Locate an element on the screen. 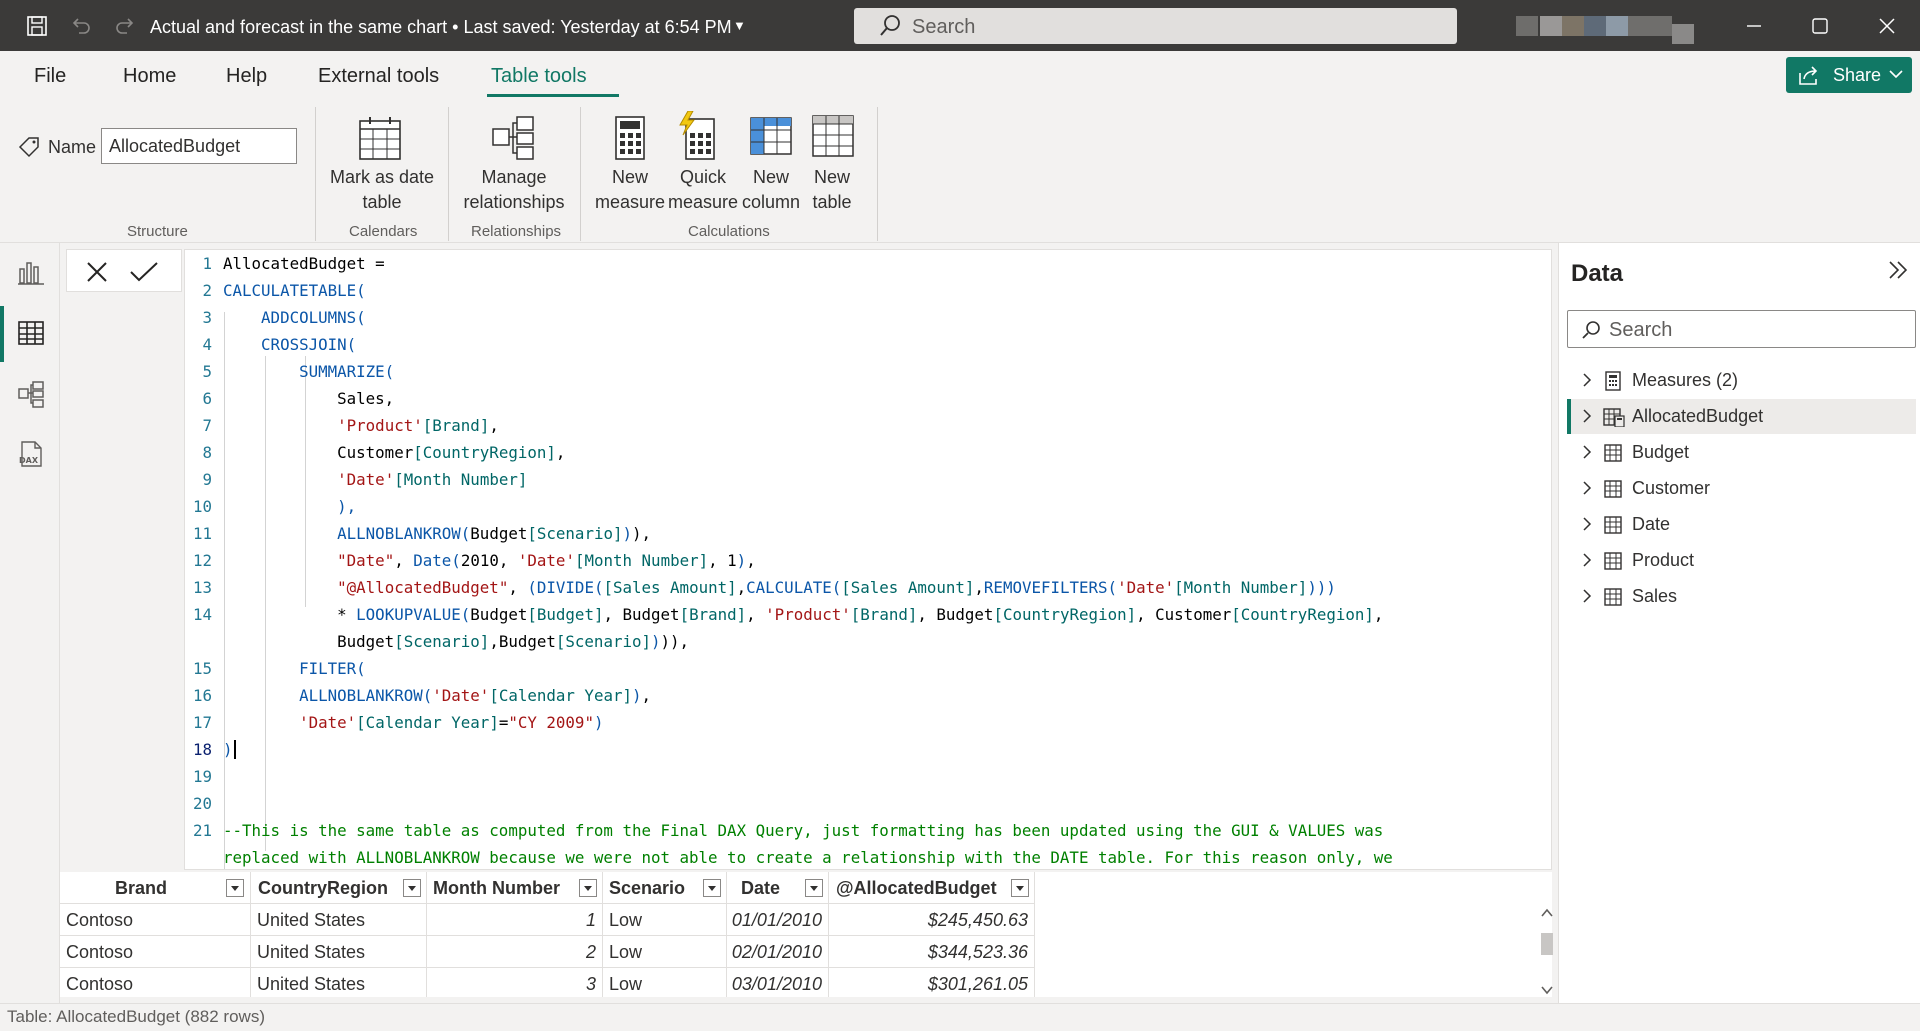 This screenshot has width=1920, height=1031. title-dropdown-icon: ▼ is located at coordinates (739, 25).